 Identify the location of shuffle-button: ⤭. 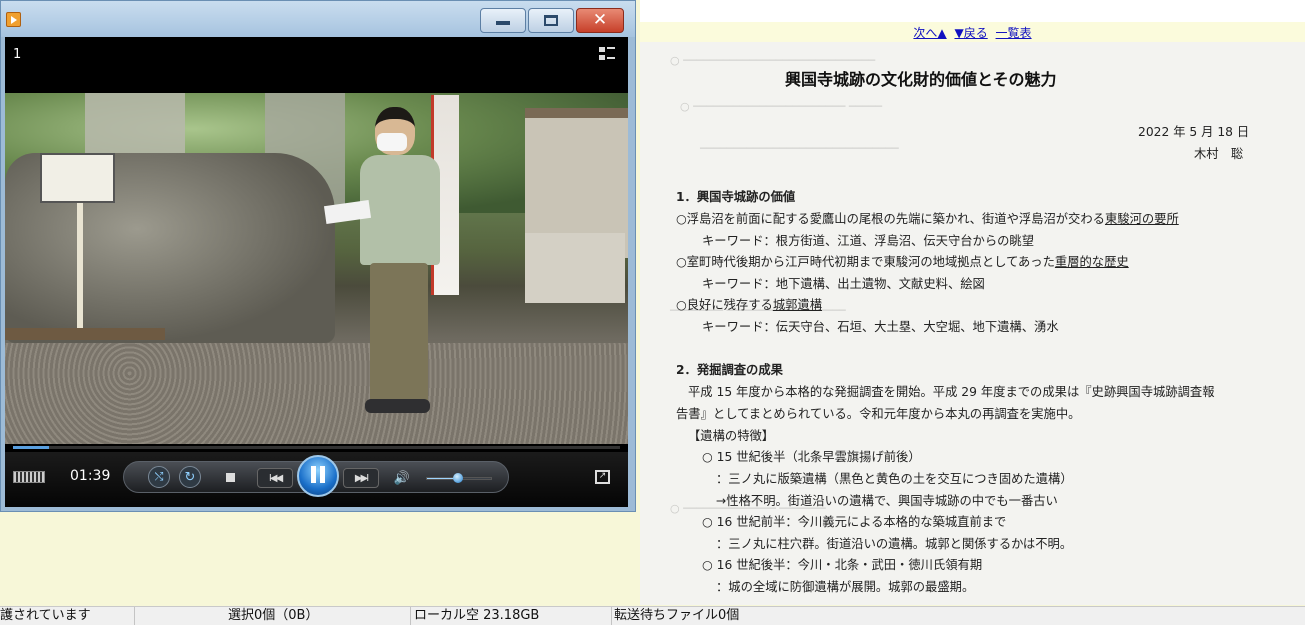
(159, 477).